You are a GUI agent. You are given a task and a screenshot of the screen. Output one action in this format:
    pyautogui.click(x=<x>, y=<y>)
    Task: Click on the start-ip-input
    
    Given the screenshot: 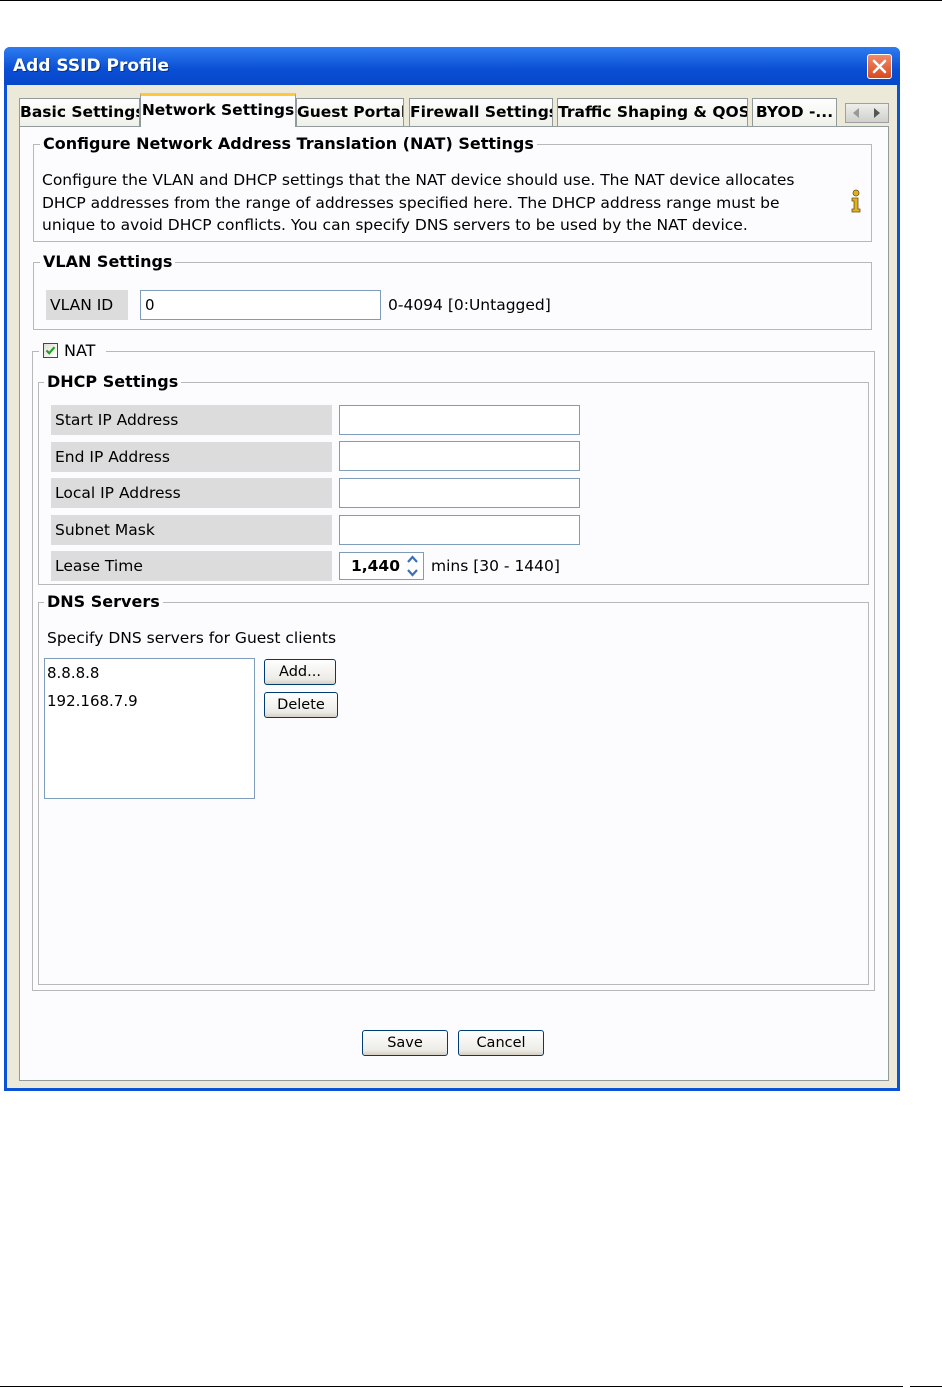 What is the action you would take?
    pyautogui.click(x=459, y=420)
    